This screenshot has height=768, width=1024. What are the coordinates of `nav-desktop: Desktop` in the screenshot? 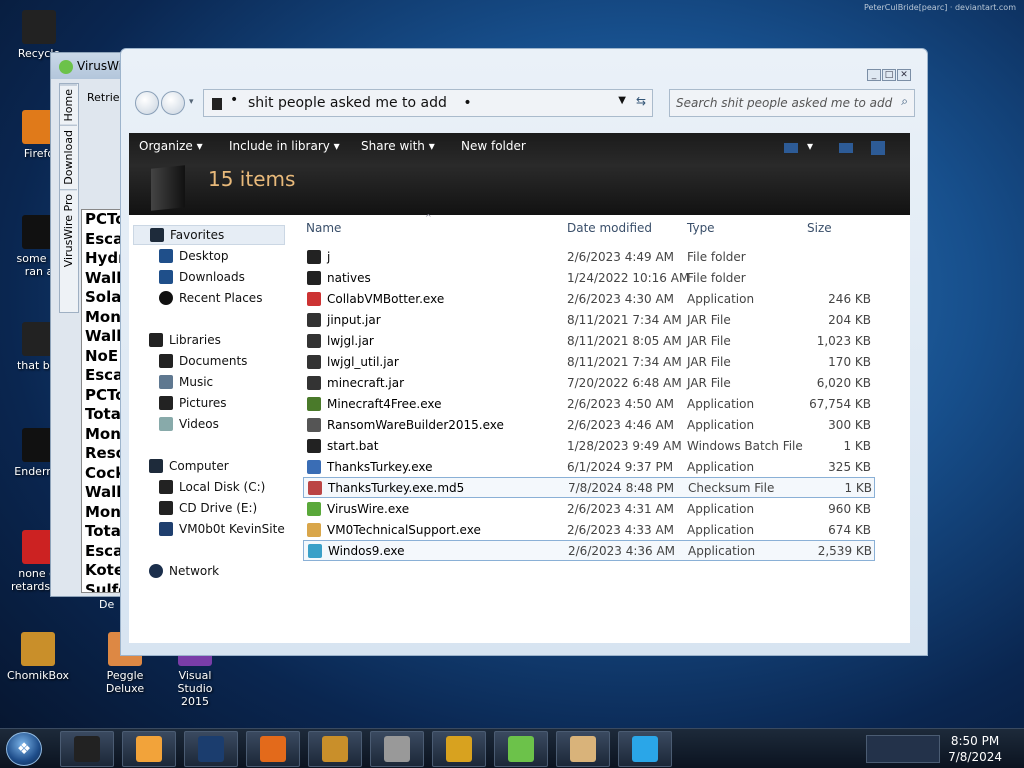 It's located at (194, 256).